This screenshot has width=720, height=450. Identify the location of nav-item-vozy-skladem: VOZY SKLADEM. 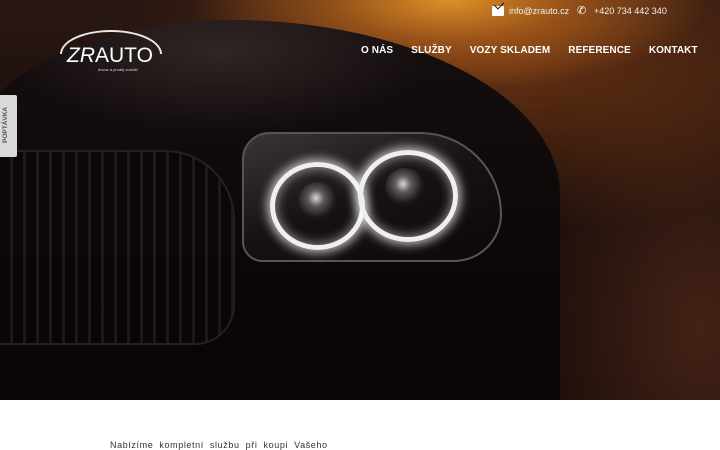
(510, 50).